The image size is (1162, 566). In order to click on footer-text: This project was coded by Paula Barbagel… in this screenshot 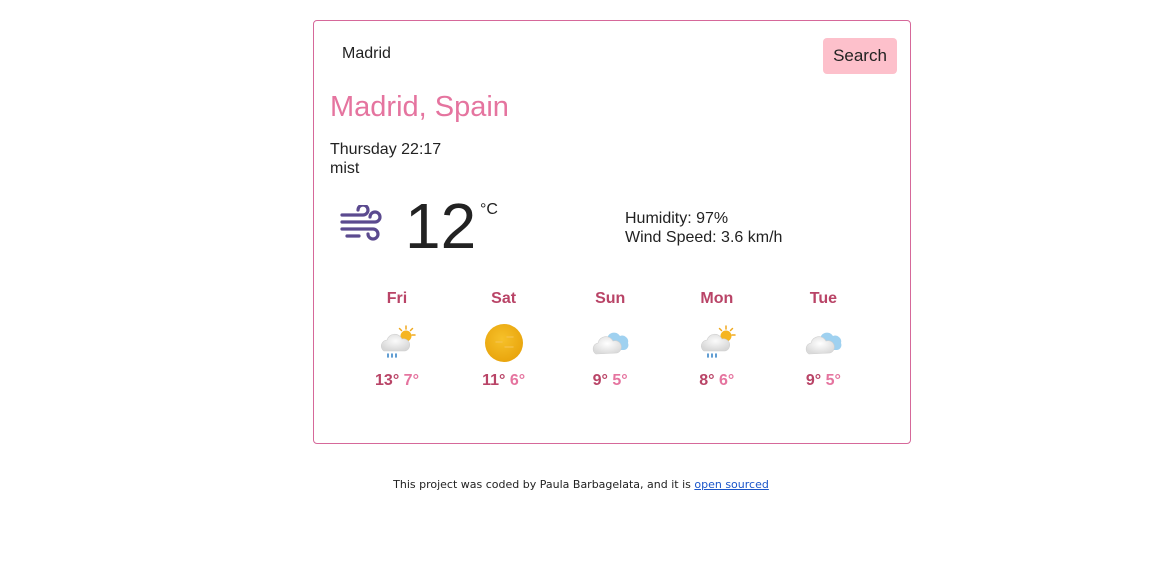, I will do `click(542, 484)`.